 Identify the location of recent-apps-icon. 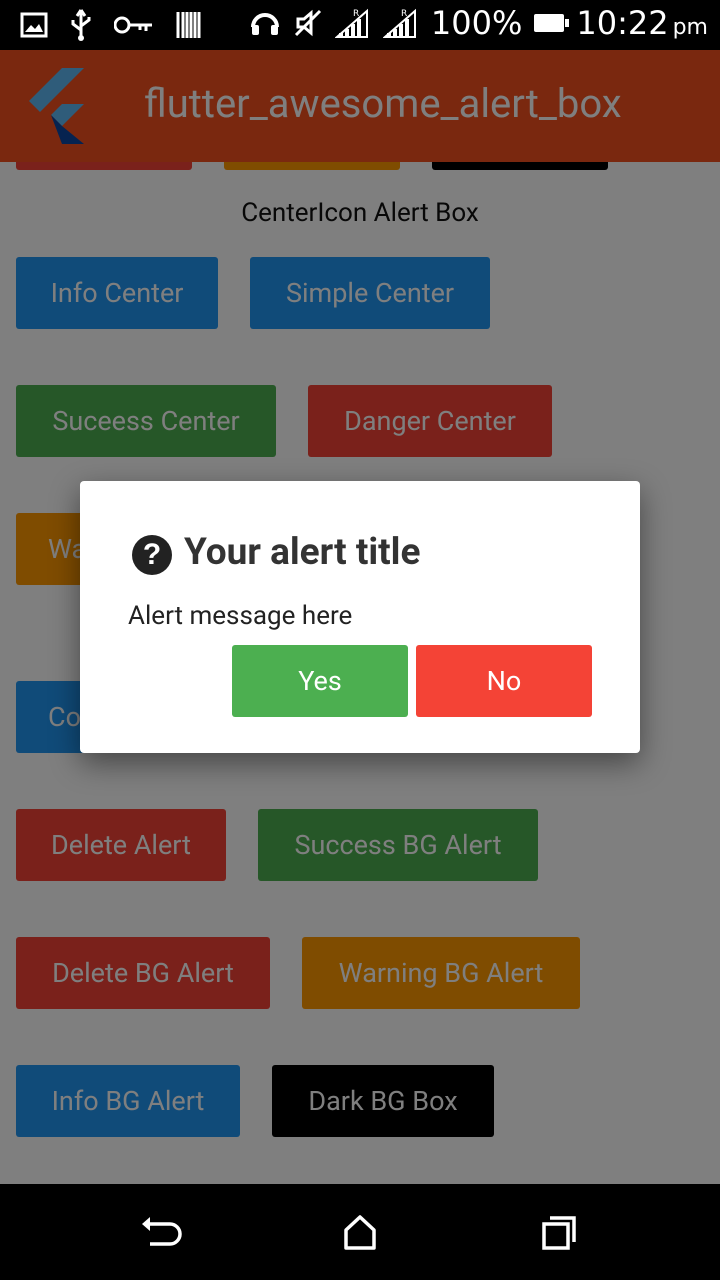
(560, 1232).